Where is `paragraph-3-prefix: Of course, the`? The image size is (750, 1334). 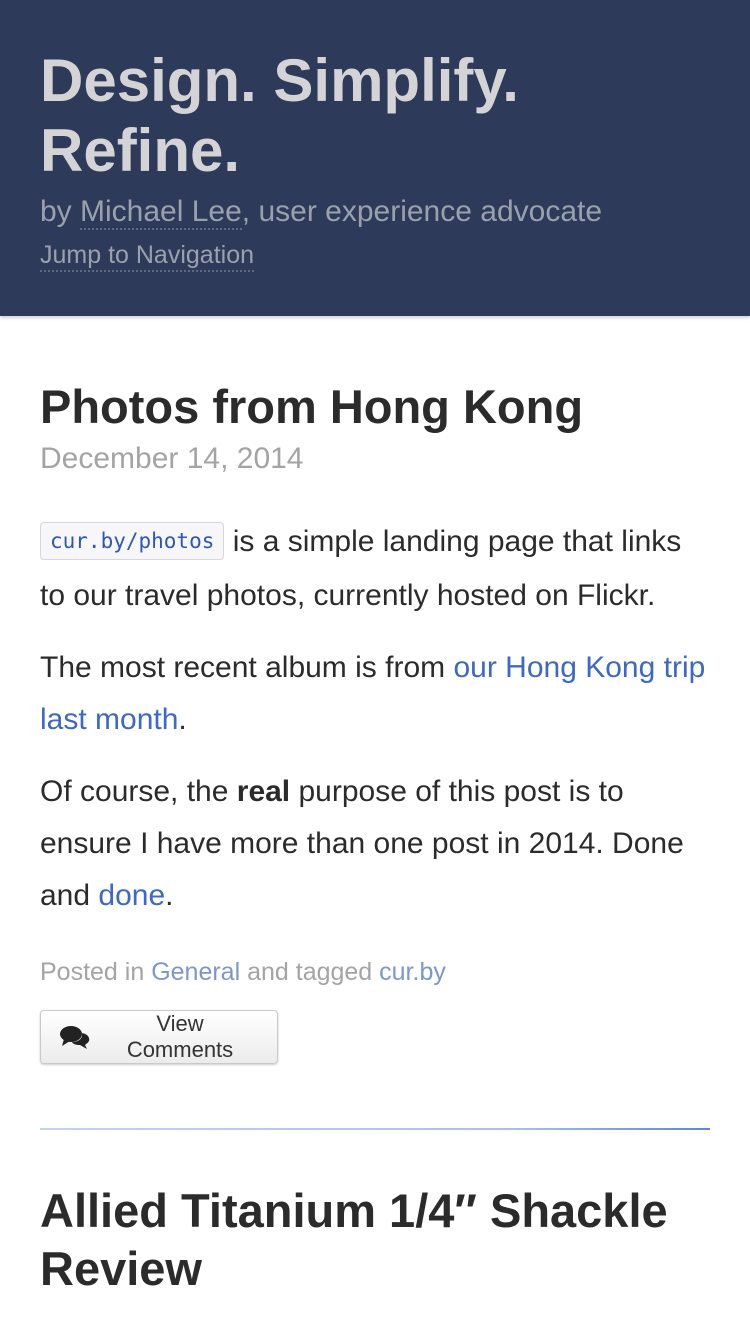 paragraph-3-prefix: Of course, the is located at coordinates (138, 791).